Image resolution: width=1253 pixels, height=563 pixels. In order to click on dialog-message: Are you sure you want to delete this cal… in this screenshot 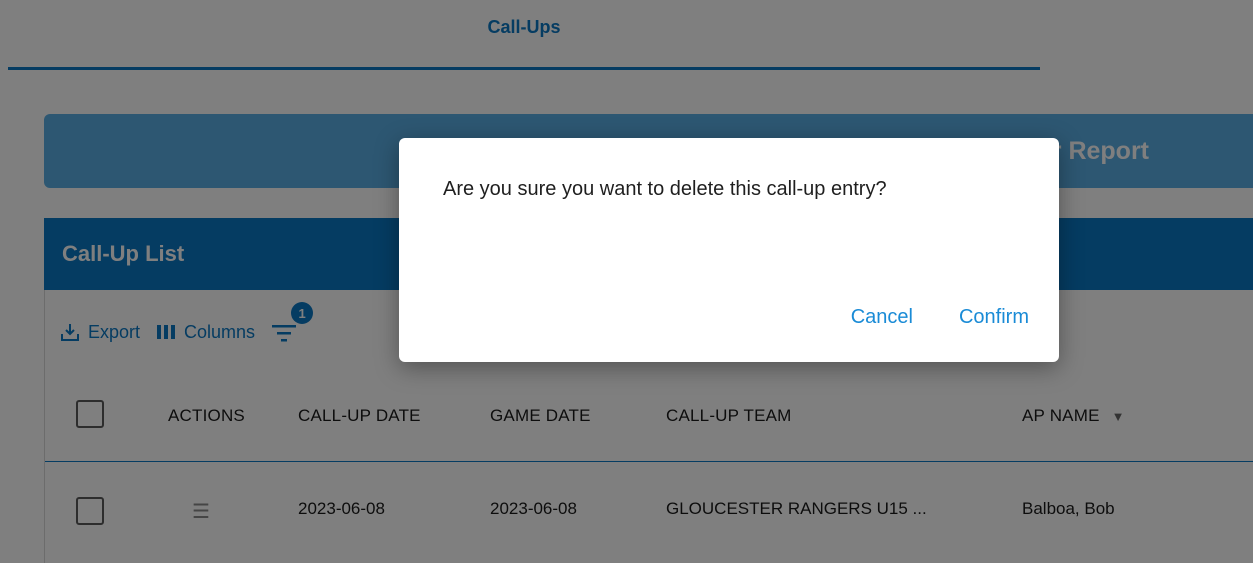, I will do `click(665, 189)`.